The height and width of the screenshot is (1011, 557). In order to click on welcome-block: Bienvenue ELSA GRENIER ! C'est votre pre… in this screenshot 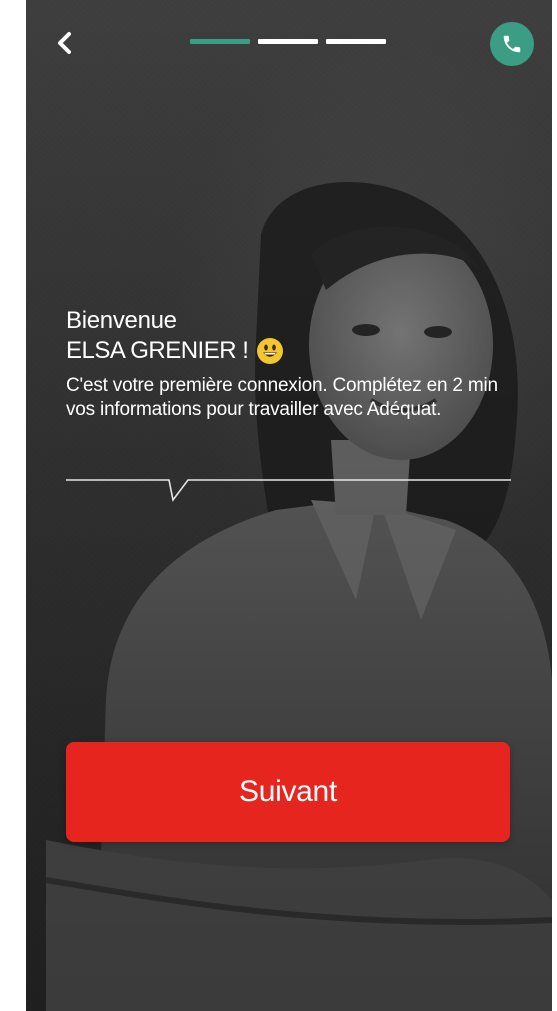, I will do `click(291, 364)`.